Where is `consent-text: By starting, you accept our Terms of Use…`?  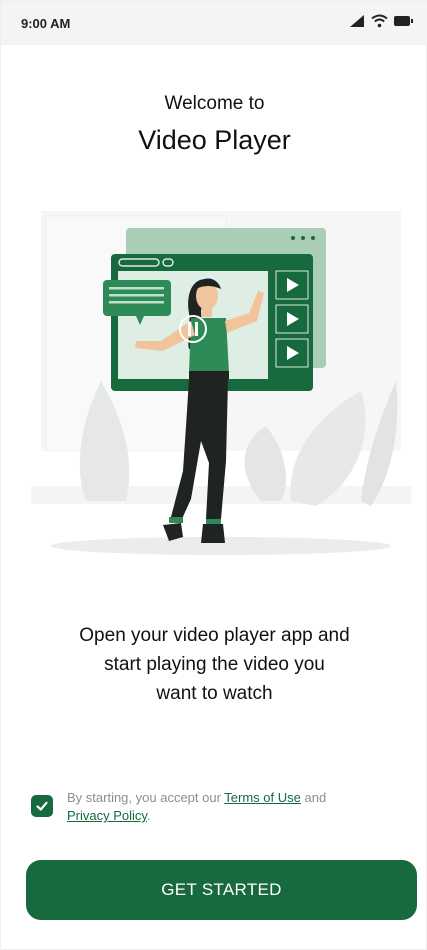
consent-text: By starting, you accept our Terms of Use… is located at coordinates (196, 807).